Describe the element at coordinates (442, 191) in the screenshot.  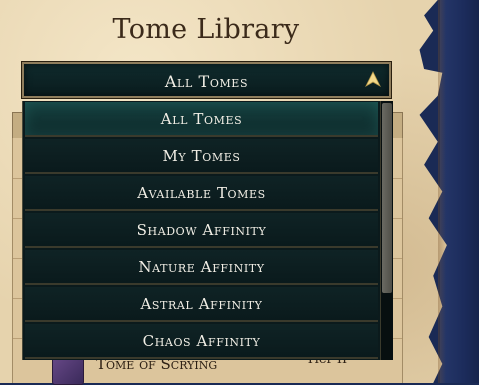
I see `parchment-torn-edge` at that location.